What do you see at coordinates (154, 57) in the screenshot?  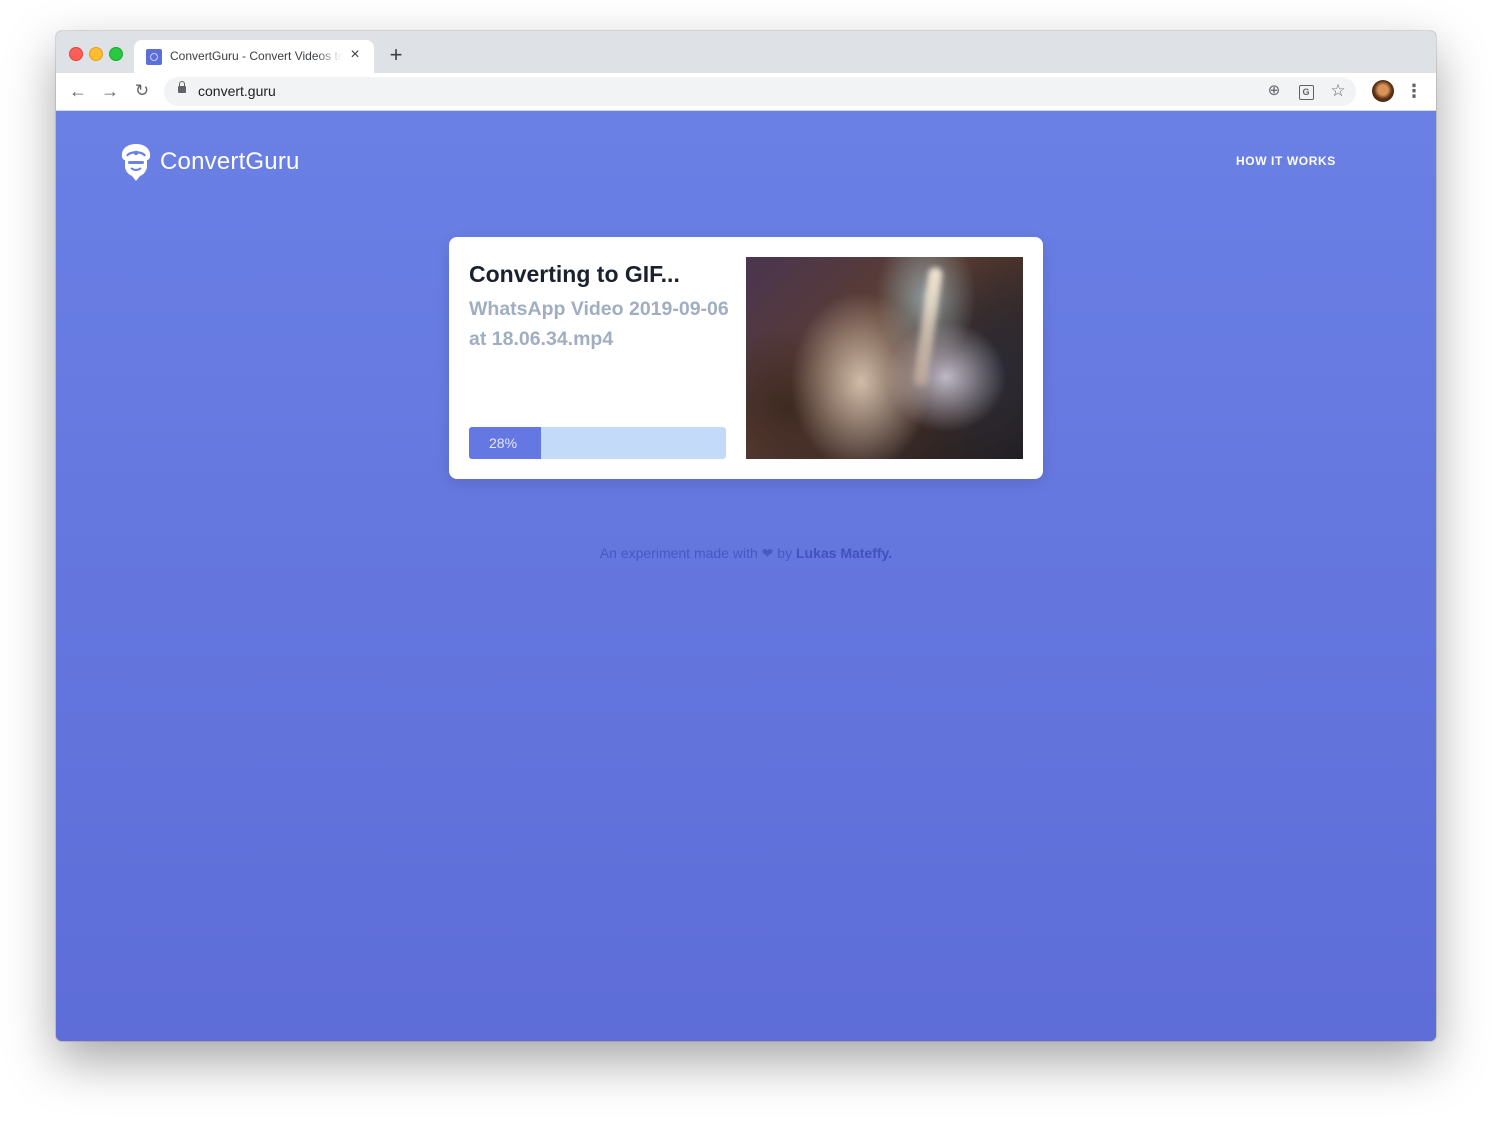 I see `favicon-icon` at bounding box center [154, 57].